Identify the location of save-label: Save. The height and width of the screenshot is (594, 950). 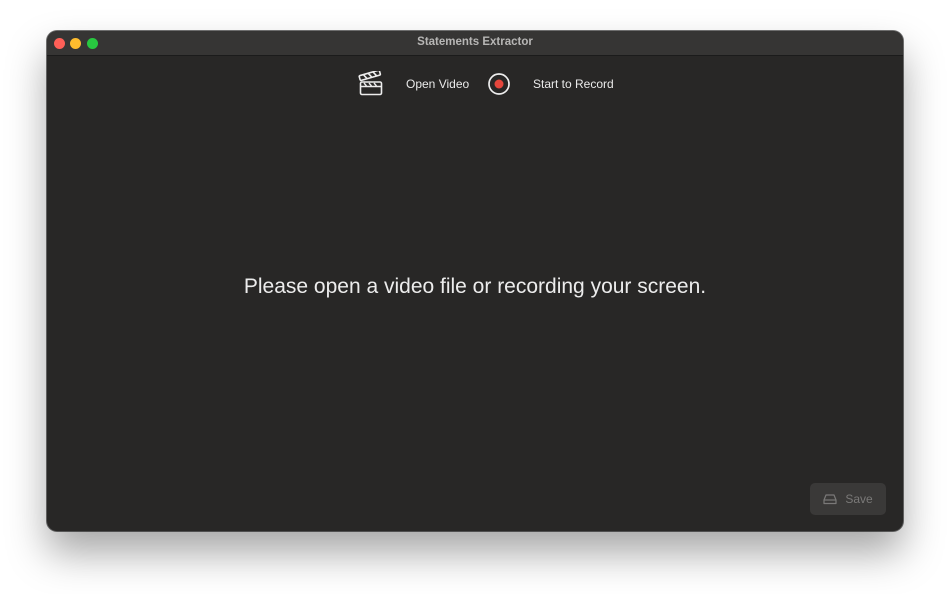
(859, 499).